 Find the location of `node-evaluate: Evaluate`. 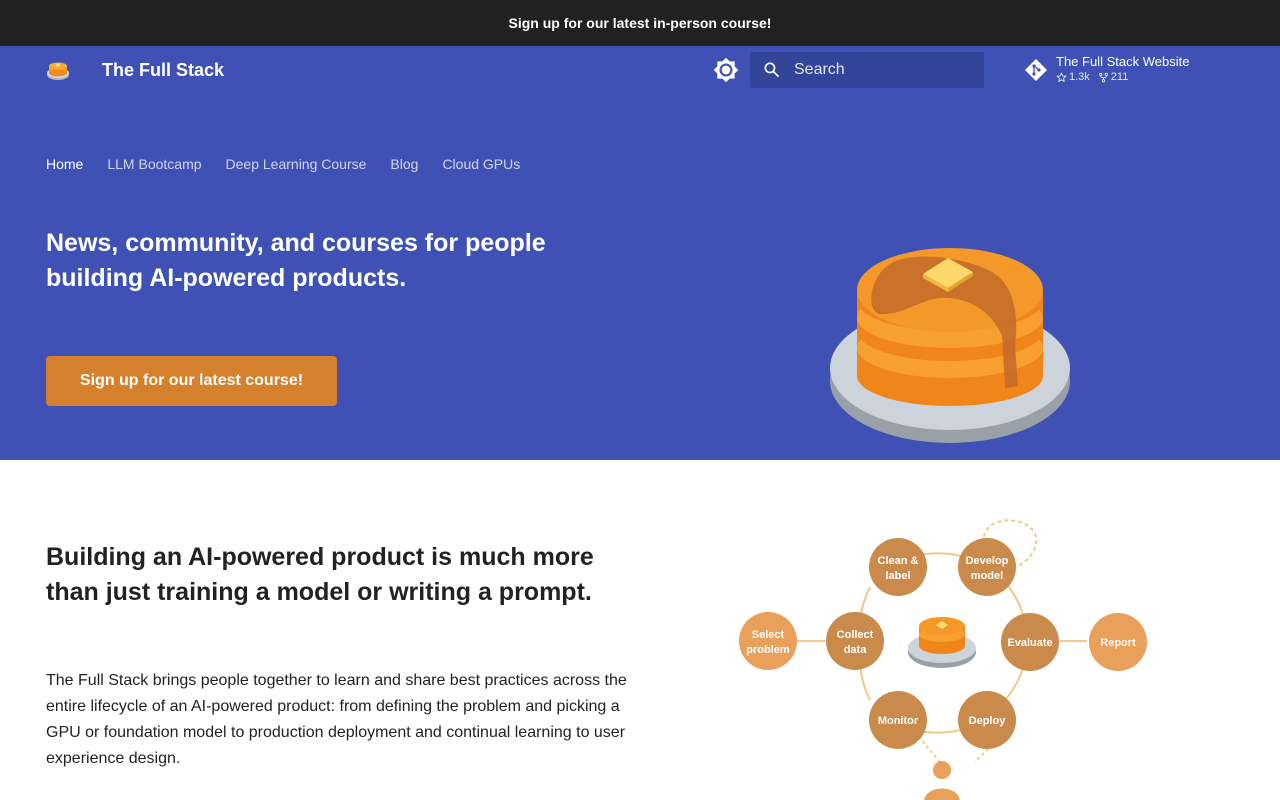

node-evaluate: Evaluate is located at coordinates (1030, 642).